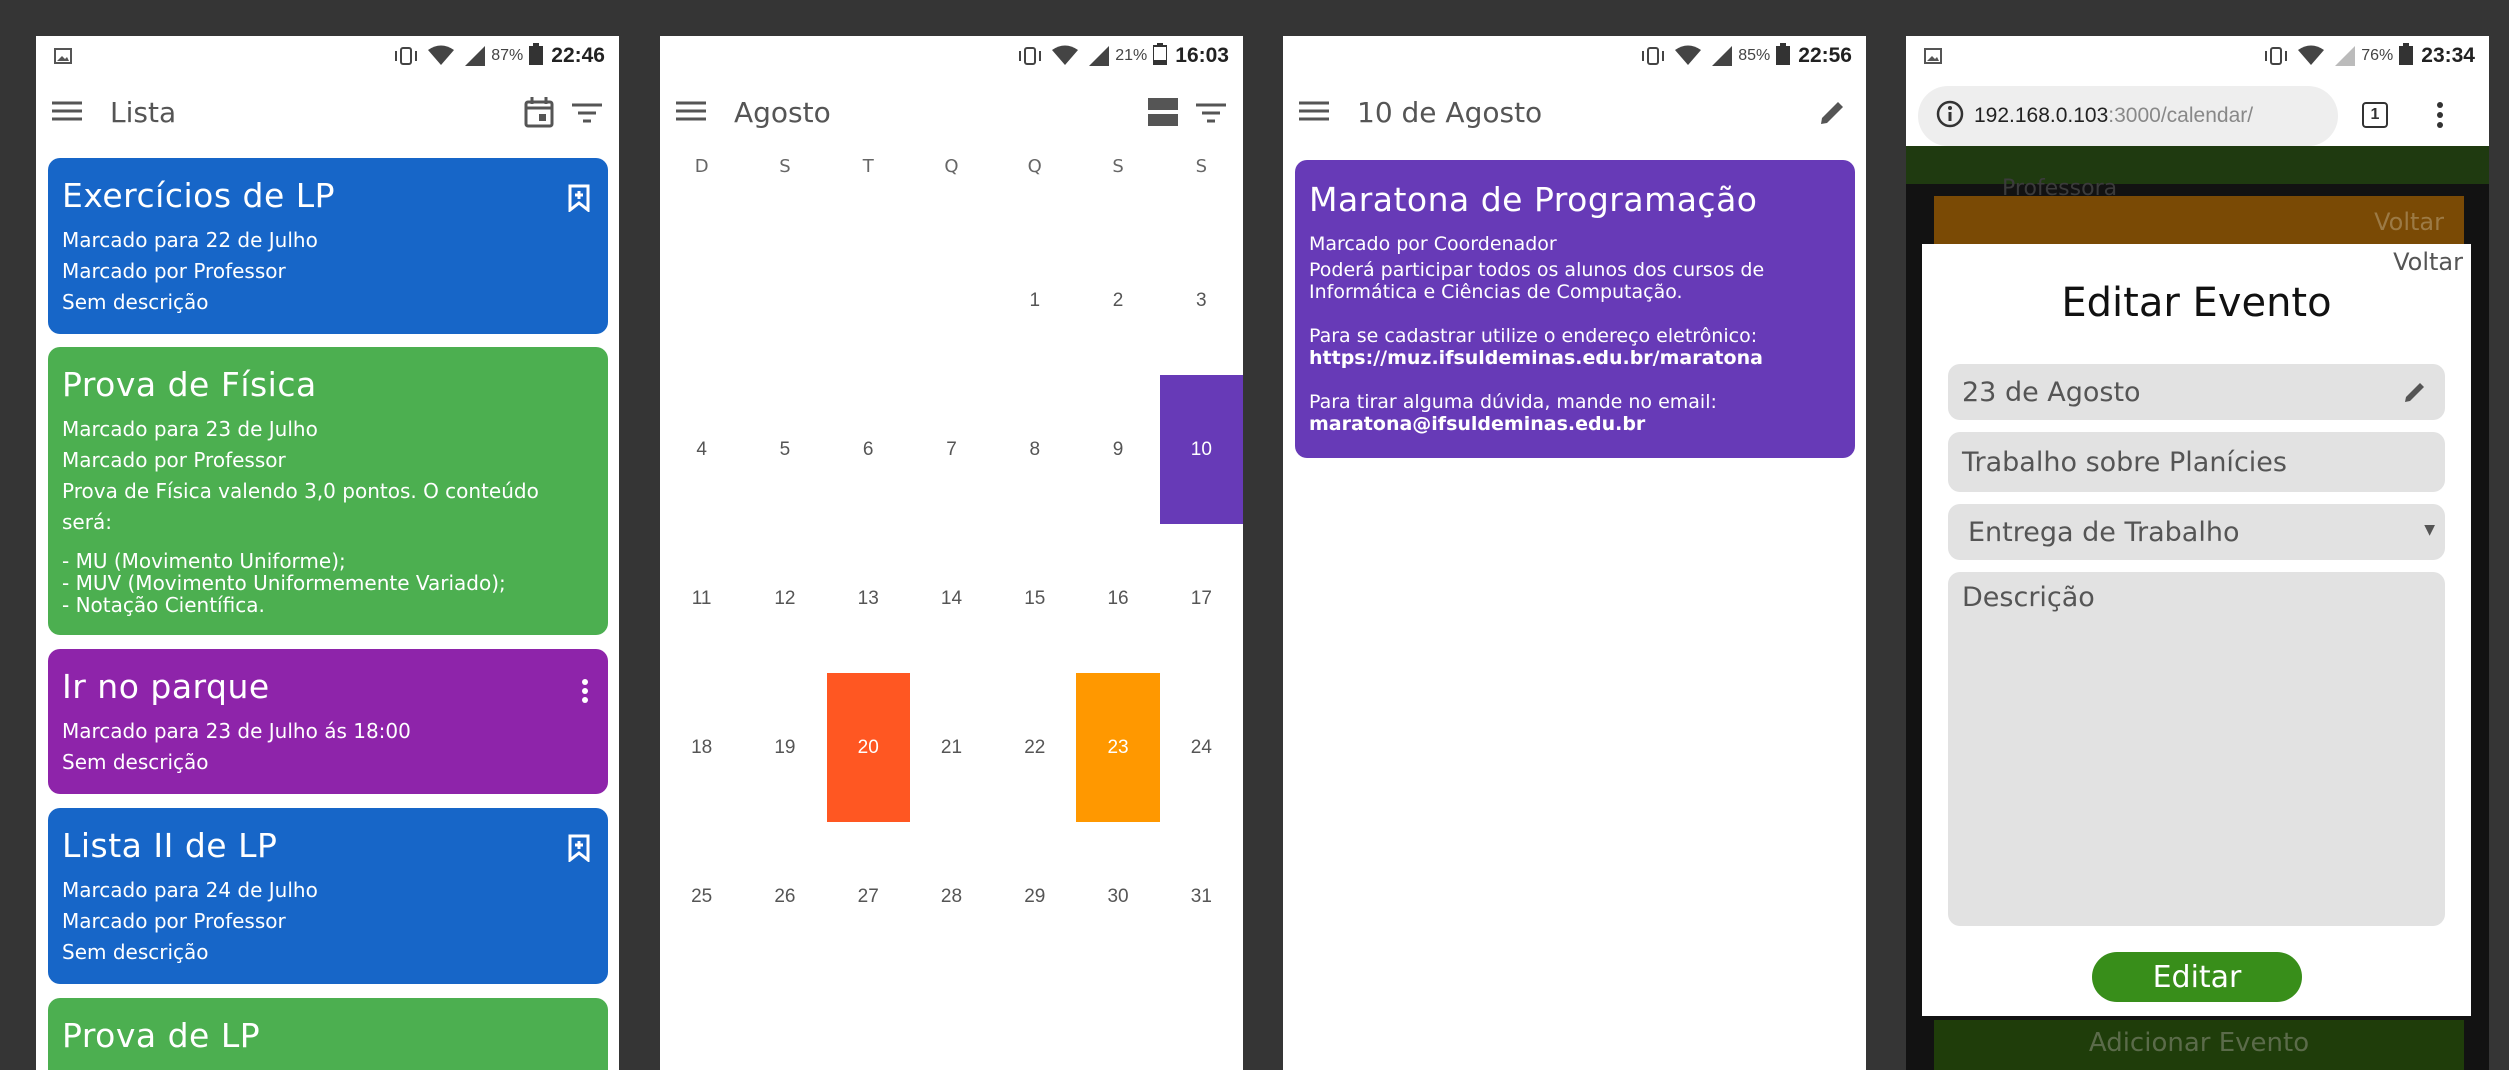 This screenshot has width=2509, height=1070. What do you see at coordinates (2377, 55) in the screenshot?
I see `battery-percent: 76%` at bounding box center [2377, 55].